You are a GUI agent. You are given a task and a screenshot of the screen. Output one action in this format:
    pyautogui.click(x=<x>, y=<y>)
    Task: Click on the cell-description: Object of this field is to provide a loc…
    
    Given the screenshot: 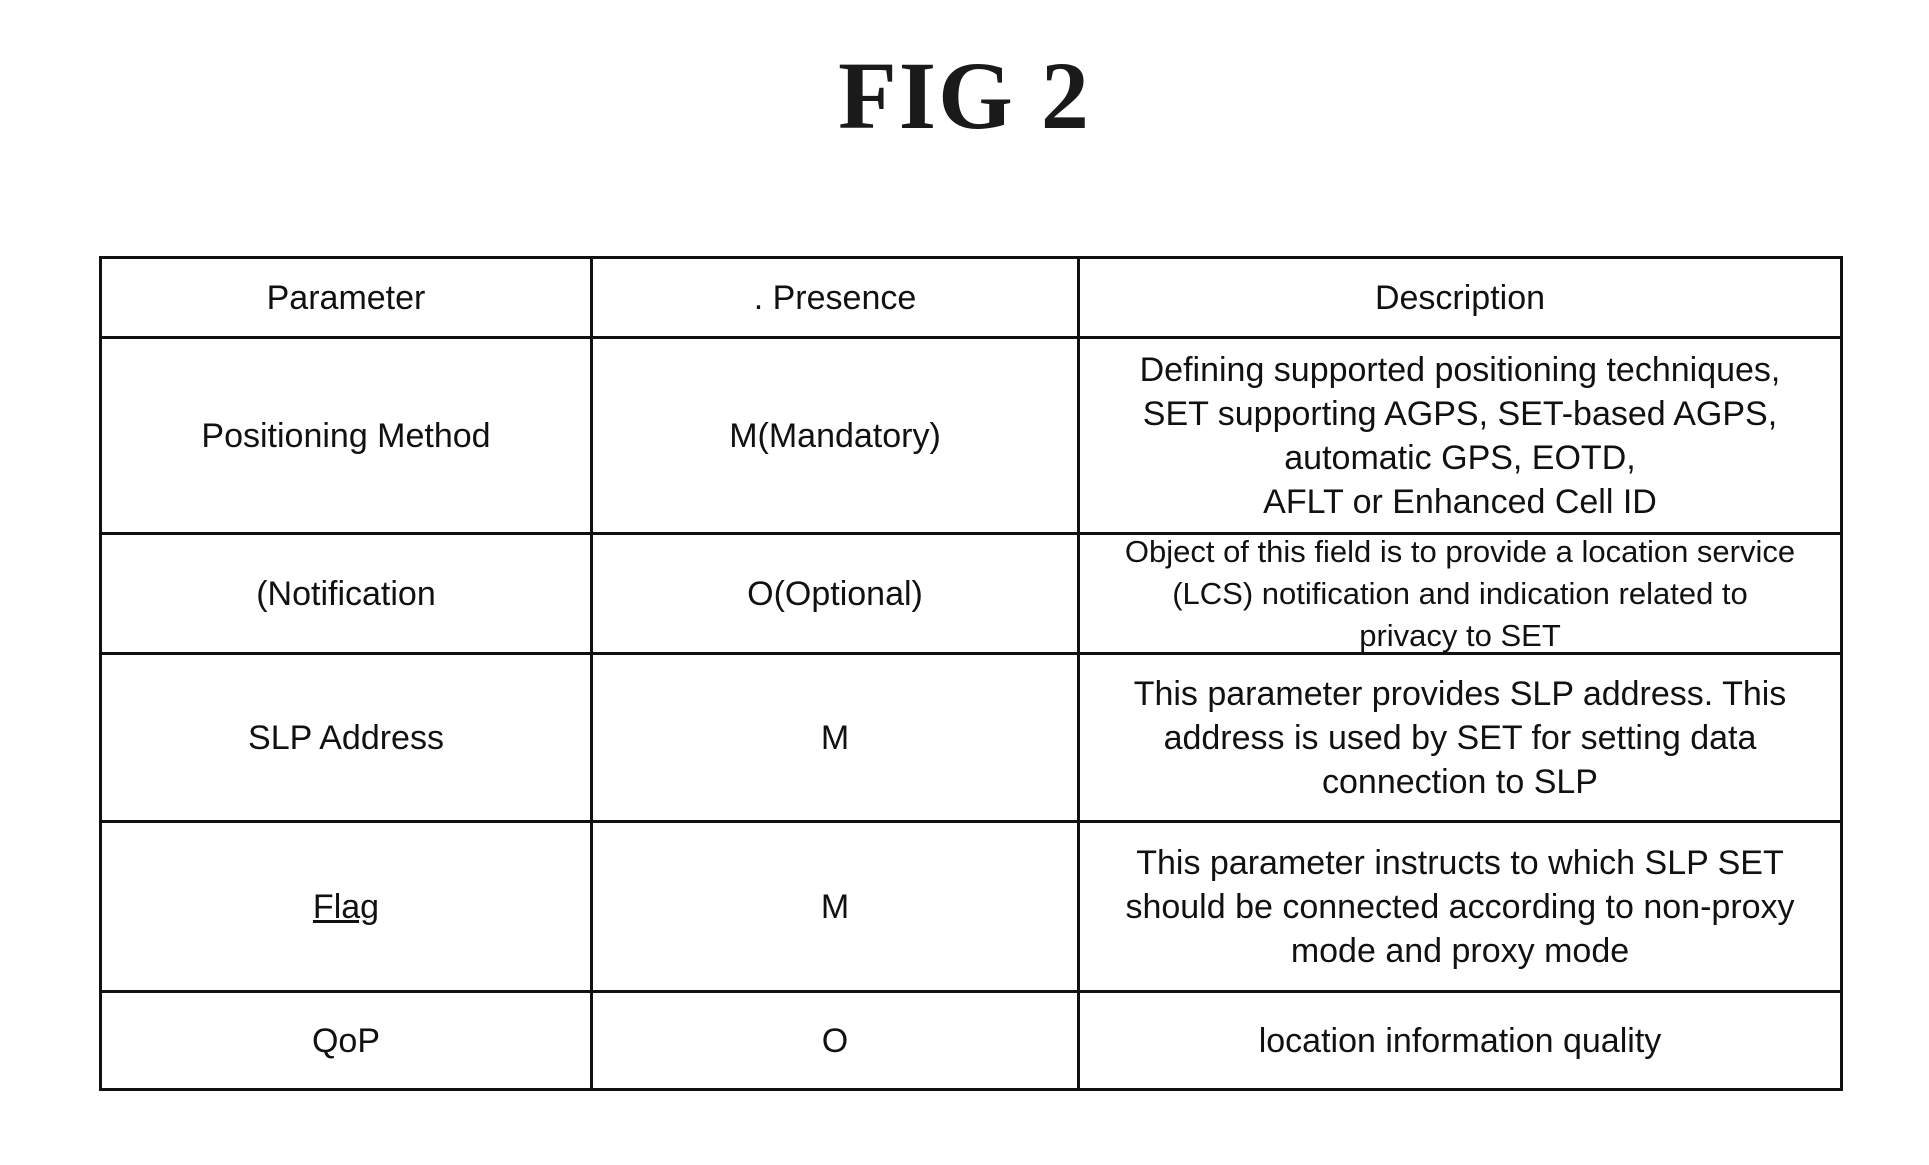 What is the action you would take?
    pyautogui.click(x=1460, y=593)
    